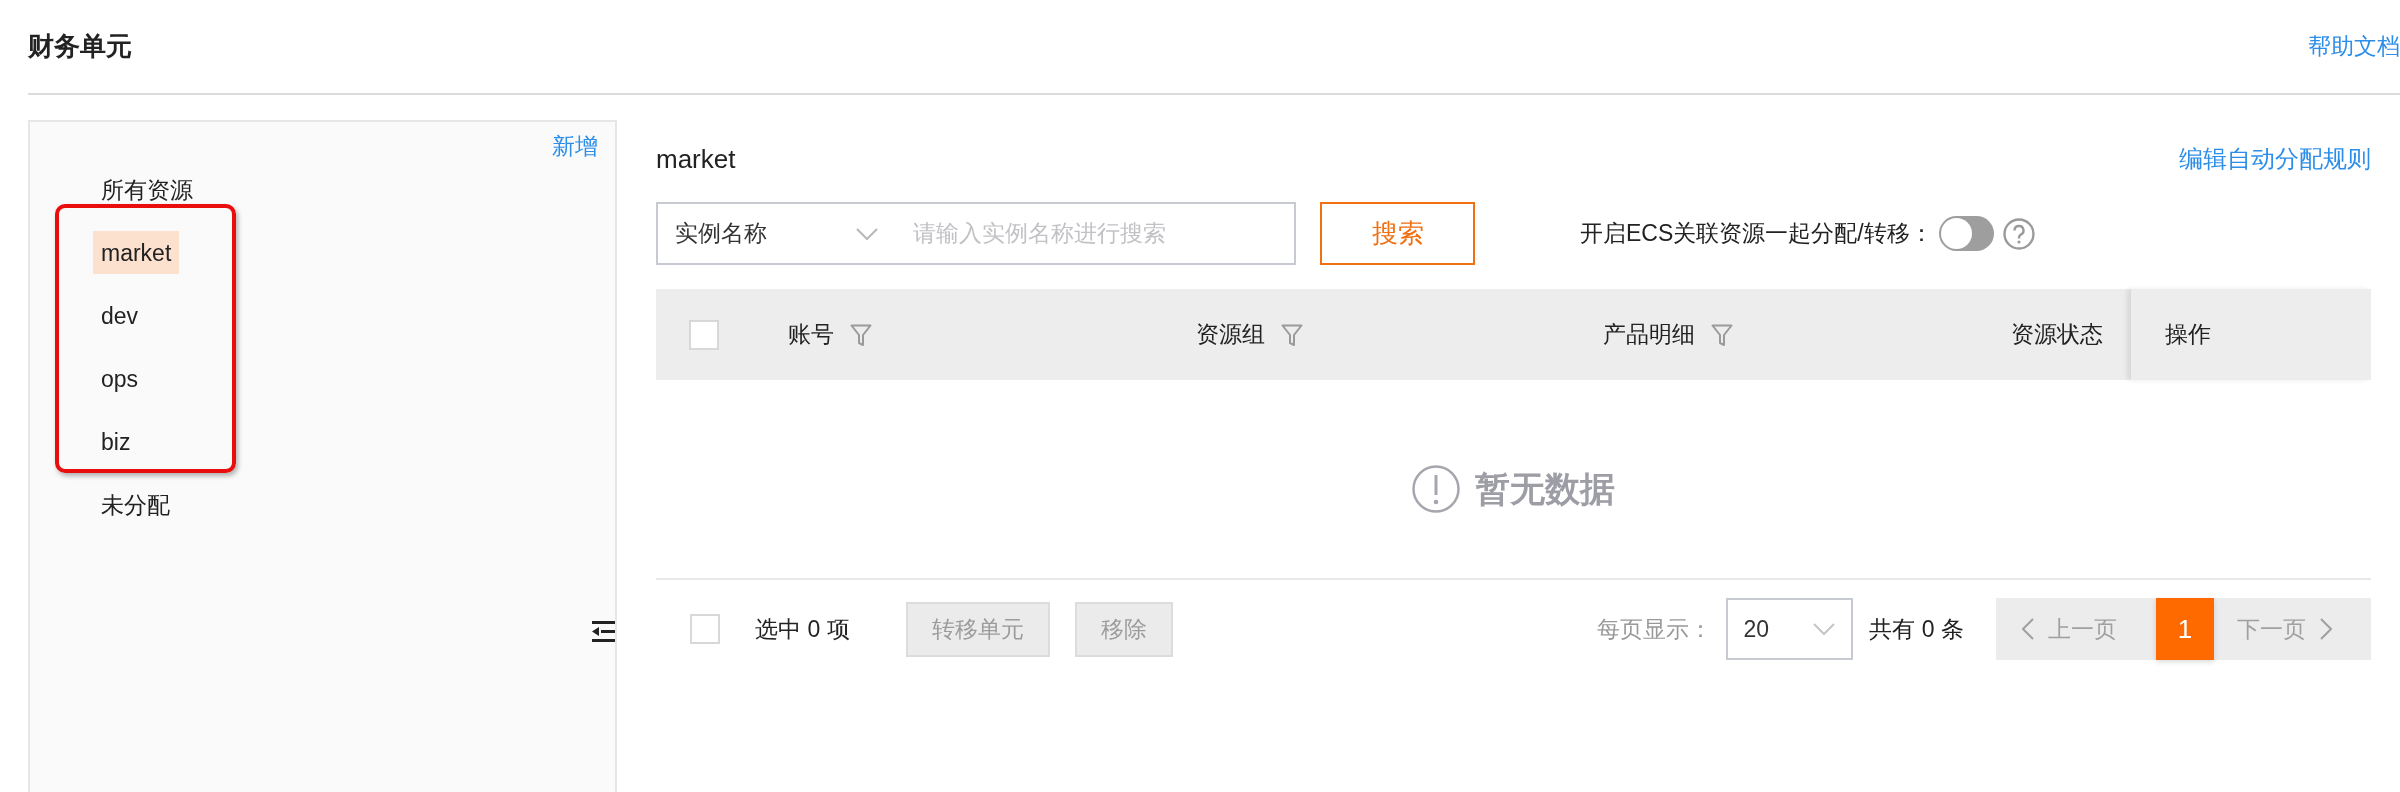 This screenshot has height=792, width=2400. What do you see at coordinates (2326, 629) in the screenshot?
I see `chevron-right-icon` at bounding box center [2326, 629].